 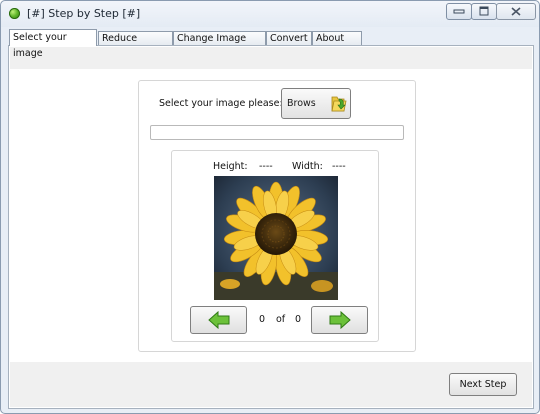 I want to click on minimize-icon, so click(x=459, y=13).